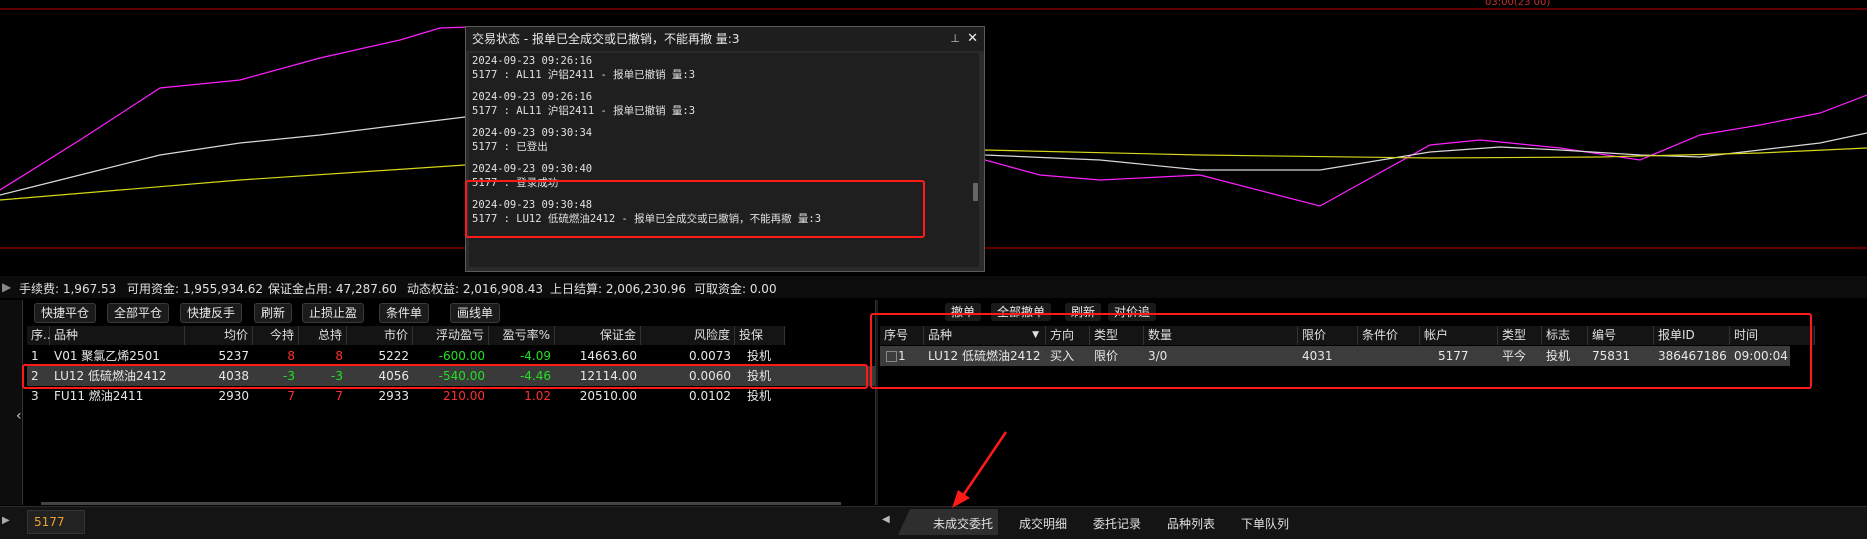  Describe the element at coordinates (886, 519) in the screenshot. I see `tabs-scroll-left-icon: ◀` at that location.